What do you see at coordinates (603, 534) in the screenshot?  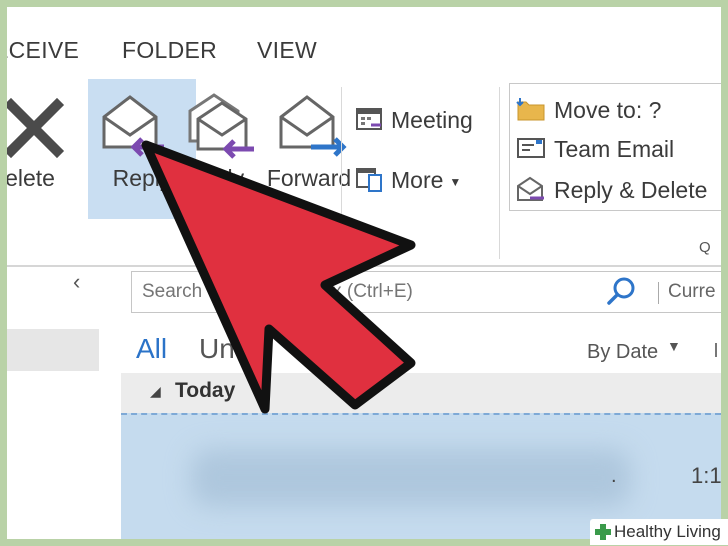 I see `health-cross-icon` at bounding box center [603, 534].